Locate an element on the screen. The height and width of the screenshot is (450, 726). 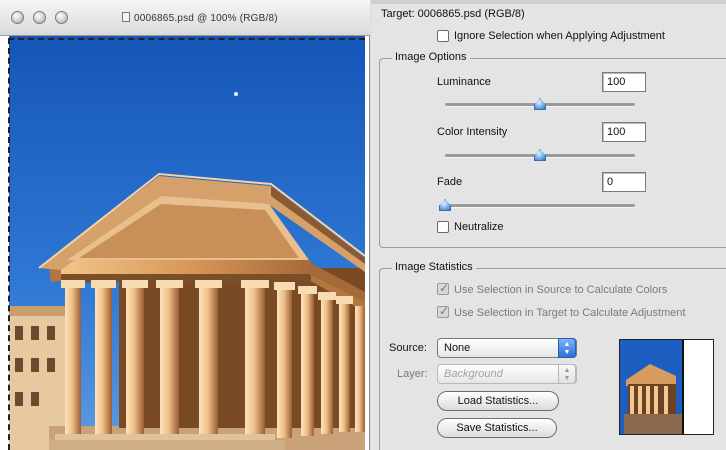
fade-slider is located at coordinates (537, 205).